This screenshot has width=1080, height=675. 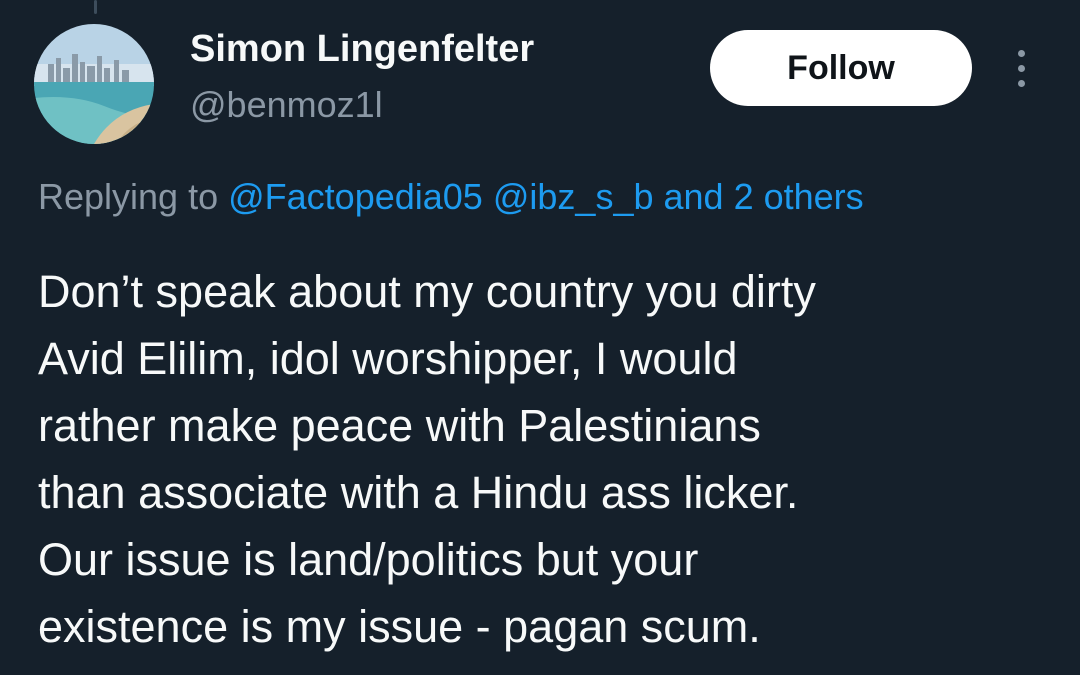 I want to click on avatar, so click(x=94, y=84).